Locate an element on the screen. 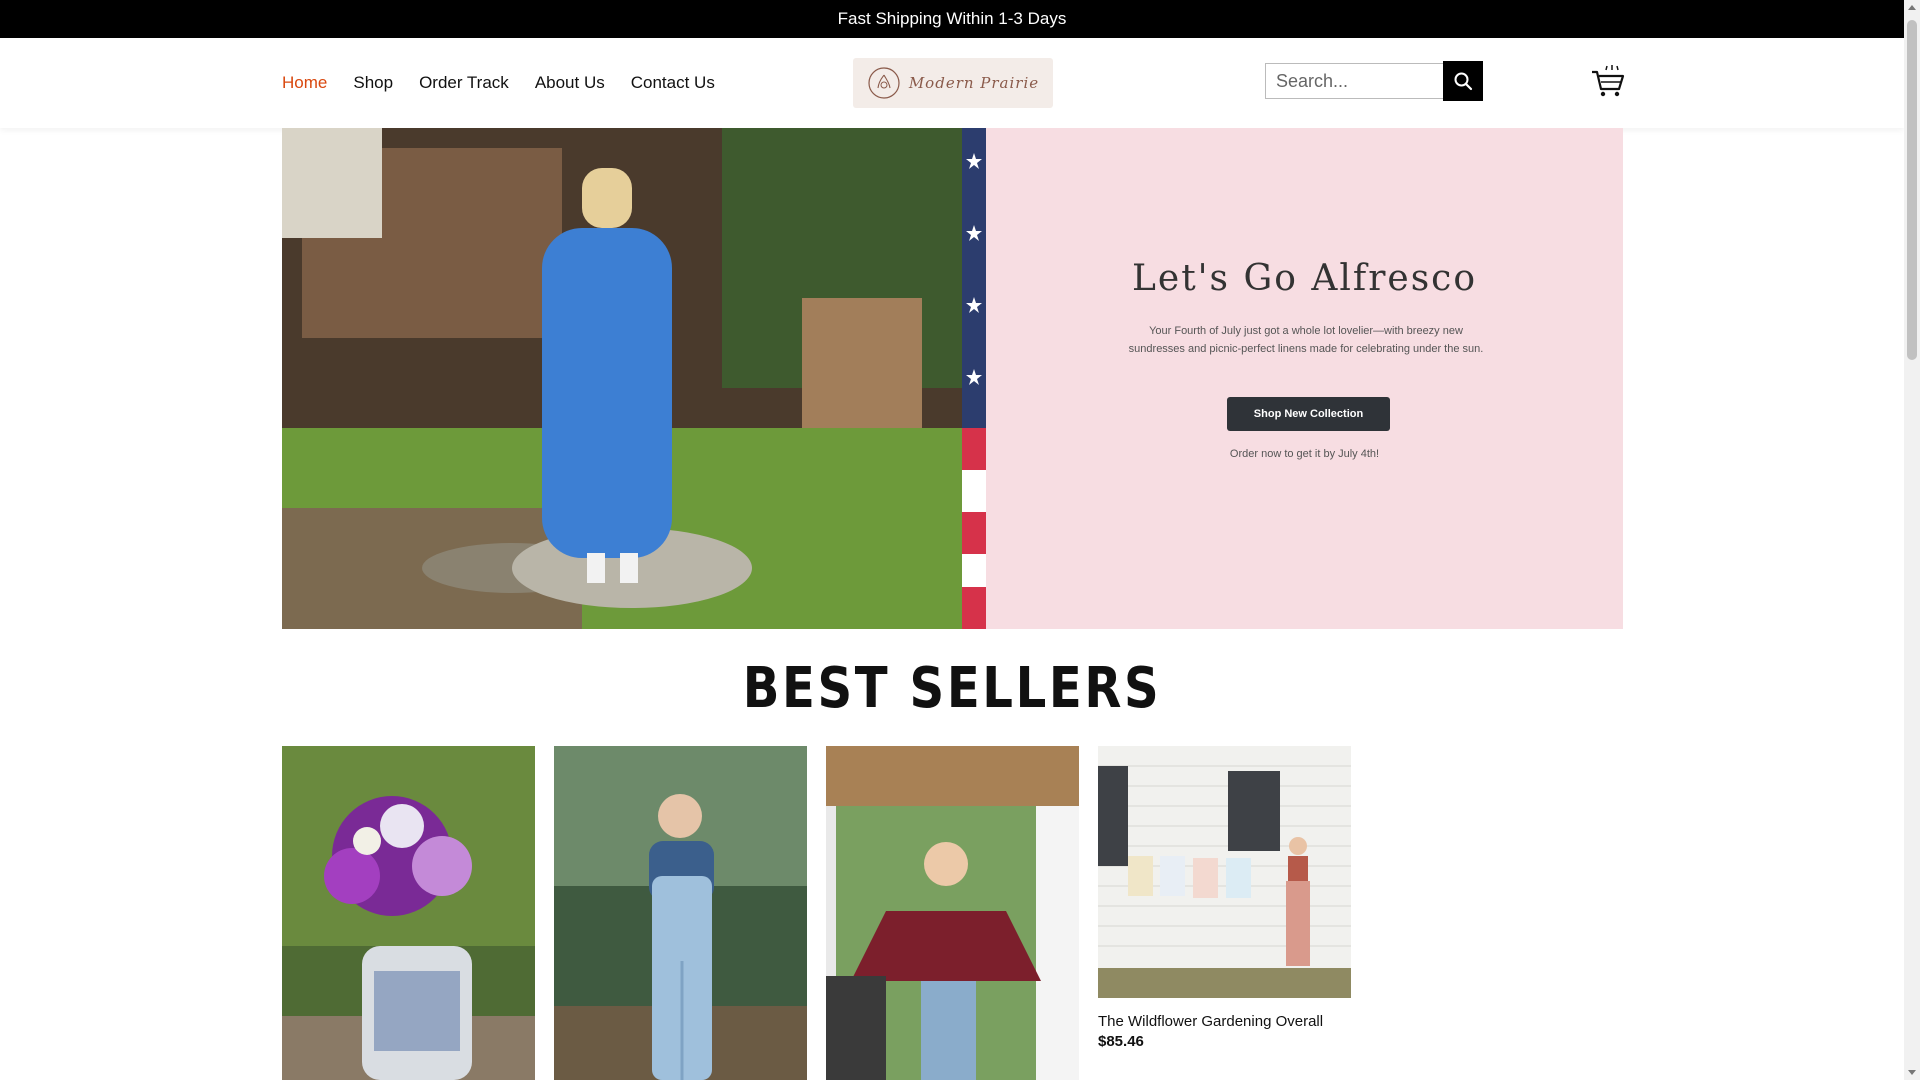 The image size is (1920, 1080). cart-icon is located at coordinates (1608, 82).